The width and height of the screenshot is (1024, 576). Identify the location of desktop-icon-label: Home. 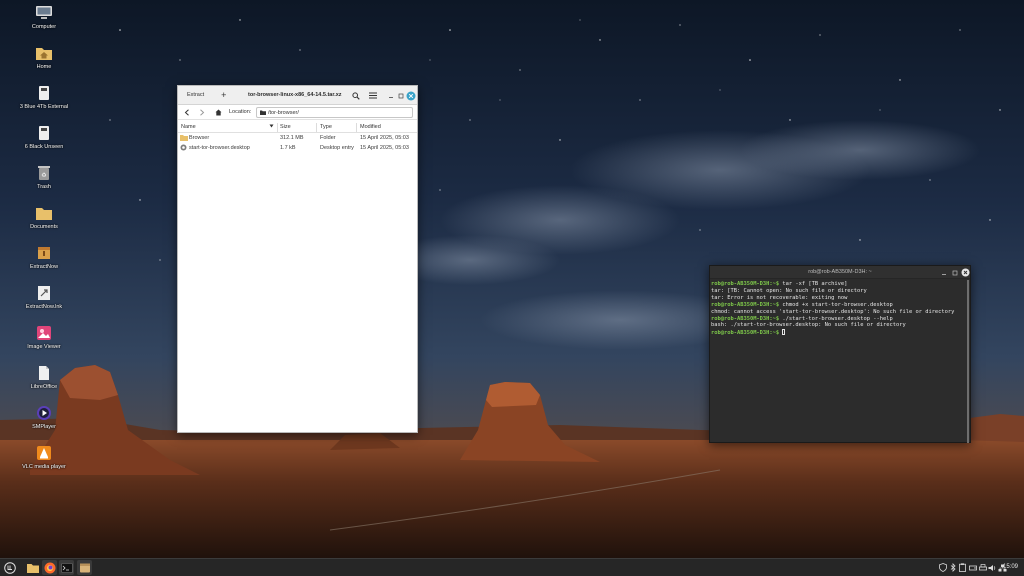
(44, 67).